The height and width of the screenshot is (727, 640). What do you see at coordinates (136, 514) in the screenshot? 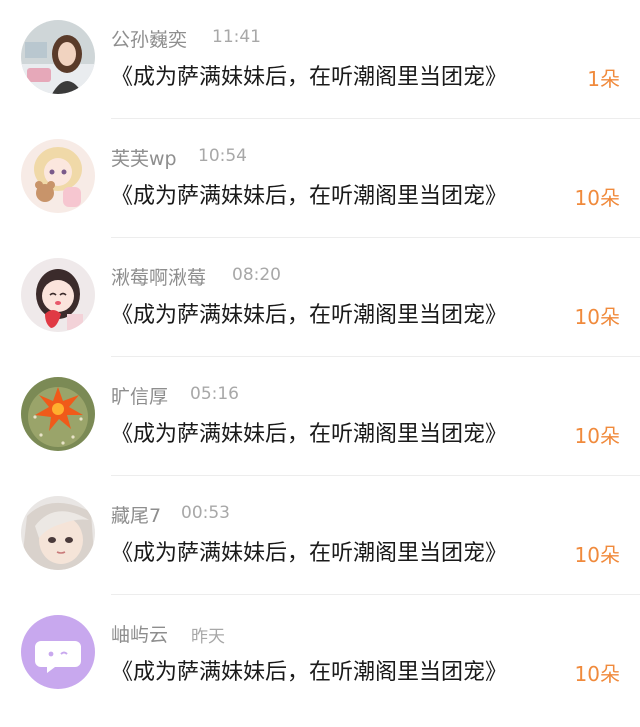
I see `username: 藏尾7` at bounding box center [136, 514].